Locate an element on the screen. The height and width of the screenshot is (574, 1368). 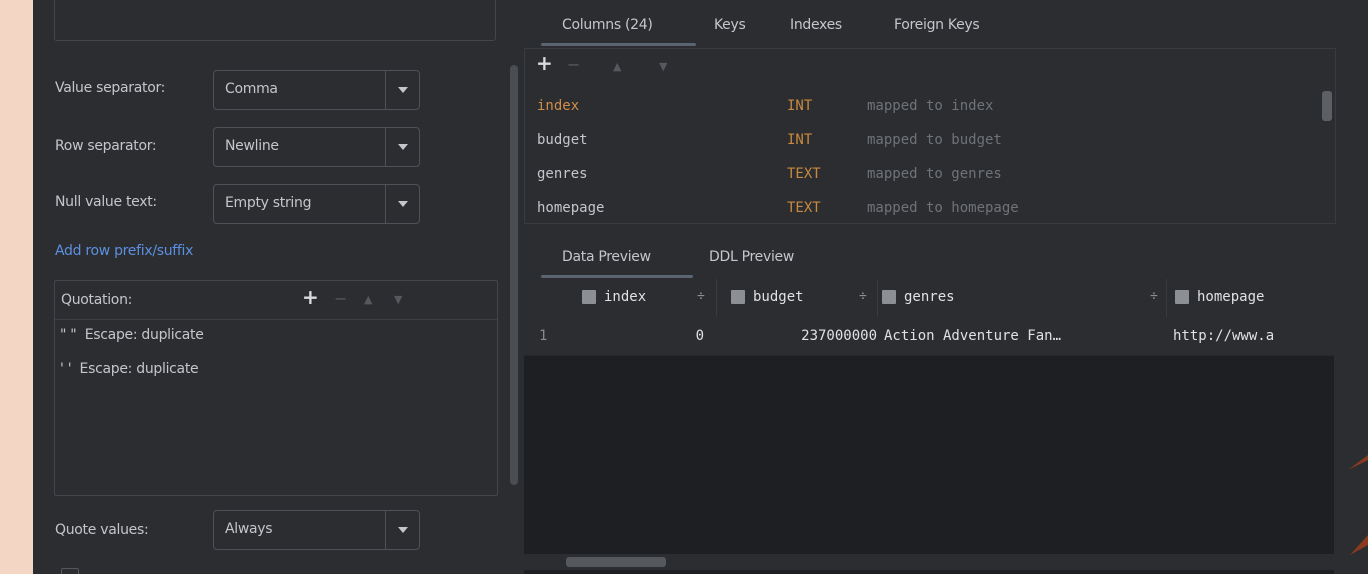
column-header-genres: genres ÷ is located at coordinates (1022, 298).